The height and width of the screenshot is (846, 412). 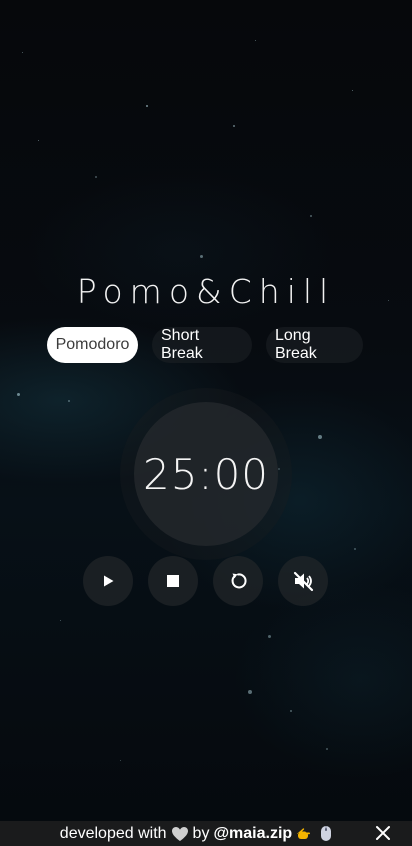 I want to click on footer-prefix: developed with, so click(x=113, y=833).